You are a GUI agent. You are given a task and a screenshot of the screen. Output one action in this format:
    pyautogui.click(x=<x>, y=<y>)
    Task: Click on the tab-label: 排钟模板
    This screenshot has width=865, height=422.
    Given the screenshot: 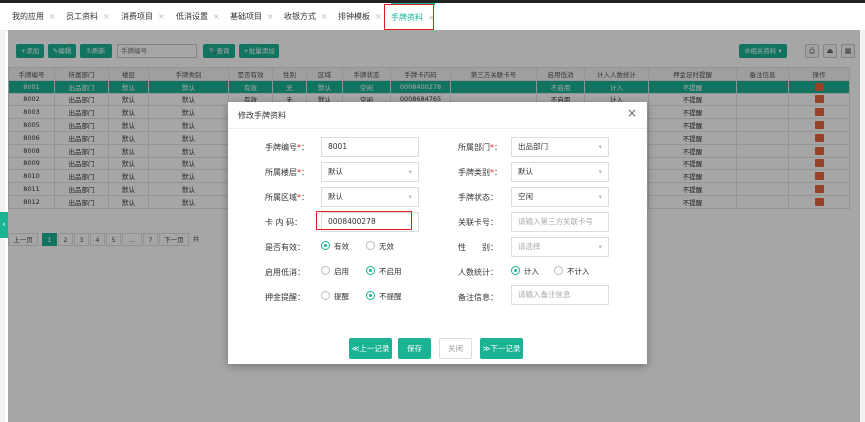 What is the action you would take?
    pyautogui.click(x=354, y=16)
    